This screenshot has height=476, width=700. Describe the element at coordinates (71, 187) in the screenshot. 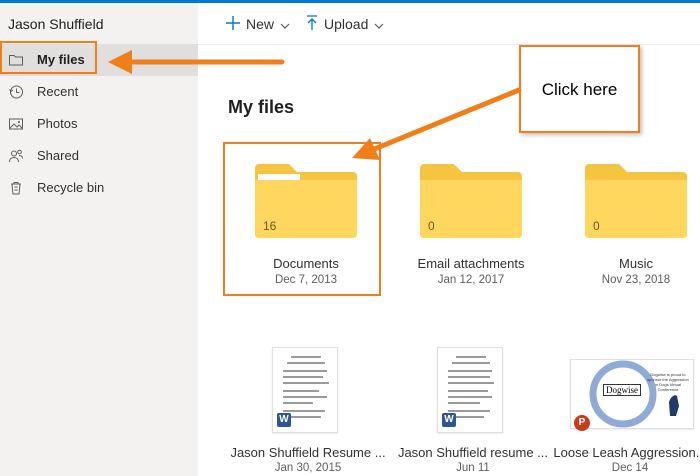

I see `sidebar-item-label: Recycle bin` at that location.